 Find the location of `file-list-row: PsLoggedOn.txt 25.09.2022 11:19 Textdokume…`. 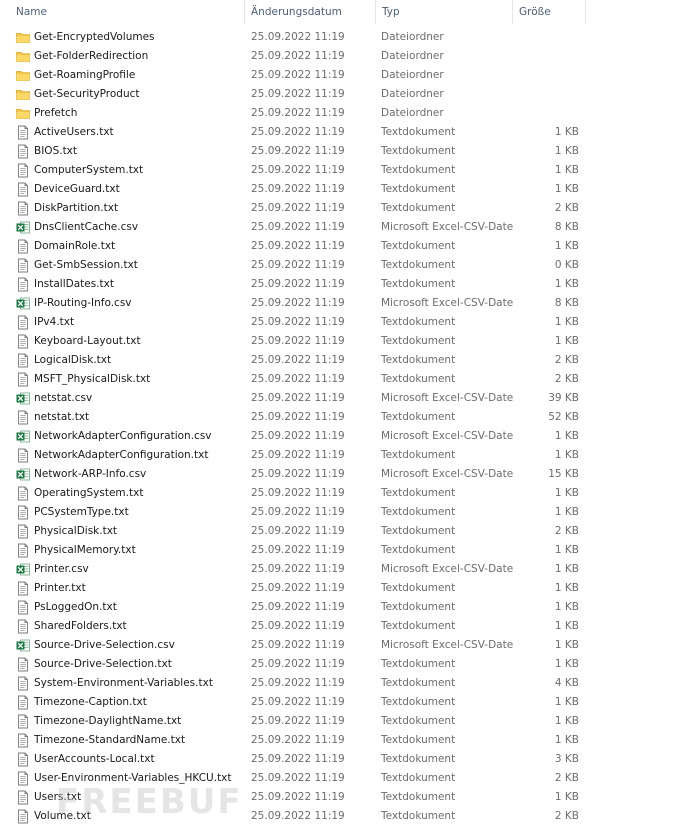

file-list-row: PsLoggedOn.txt 25.09.2022 11:19 Textdokume… is located at coordinates (345, 607).